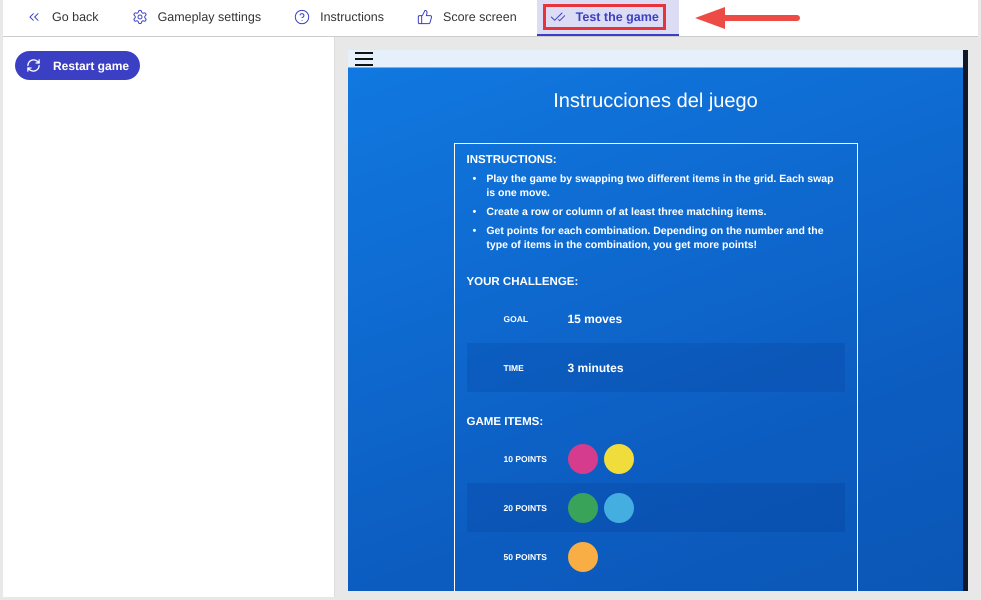 This screenshot has height=600, width=981. I want to click on challenge-value: 15 moves, so click(595, 319).